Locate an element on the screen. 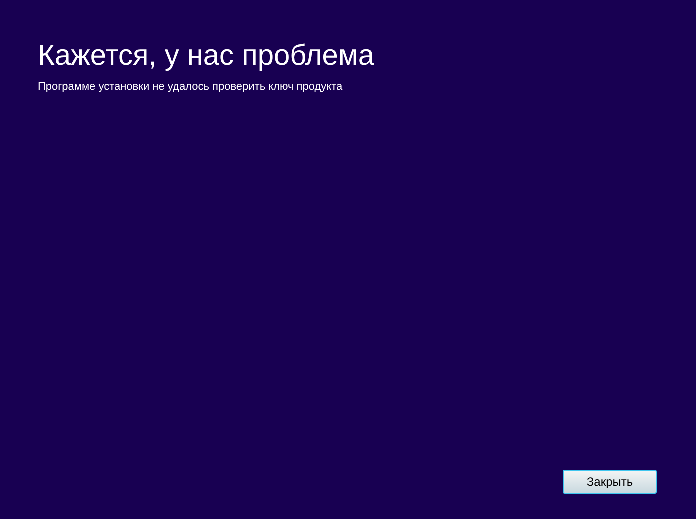  close-button: Закрыть is located at coordinates (610, 482).